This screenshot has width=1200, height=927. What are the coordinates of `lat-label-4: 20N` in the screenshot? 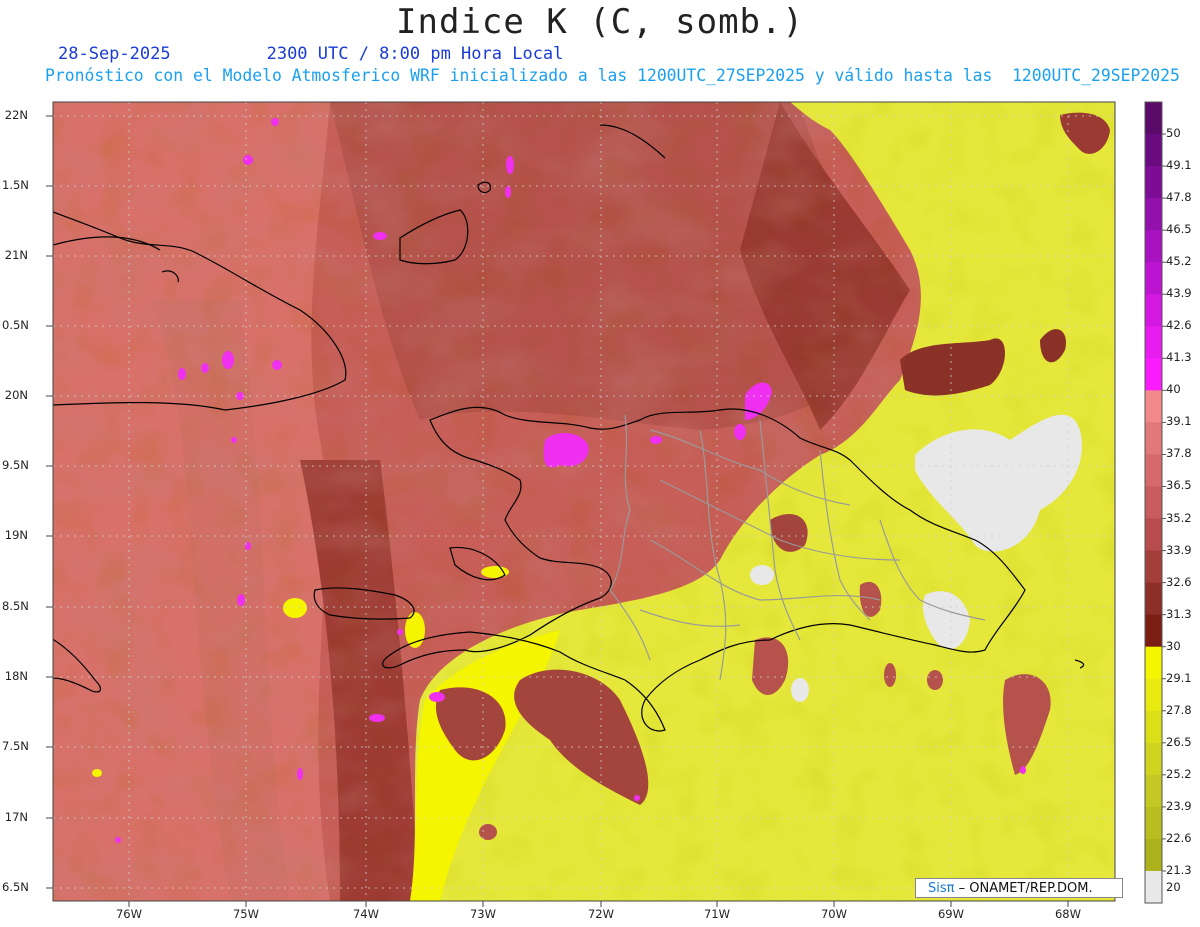 It's located at (16, 395).